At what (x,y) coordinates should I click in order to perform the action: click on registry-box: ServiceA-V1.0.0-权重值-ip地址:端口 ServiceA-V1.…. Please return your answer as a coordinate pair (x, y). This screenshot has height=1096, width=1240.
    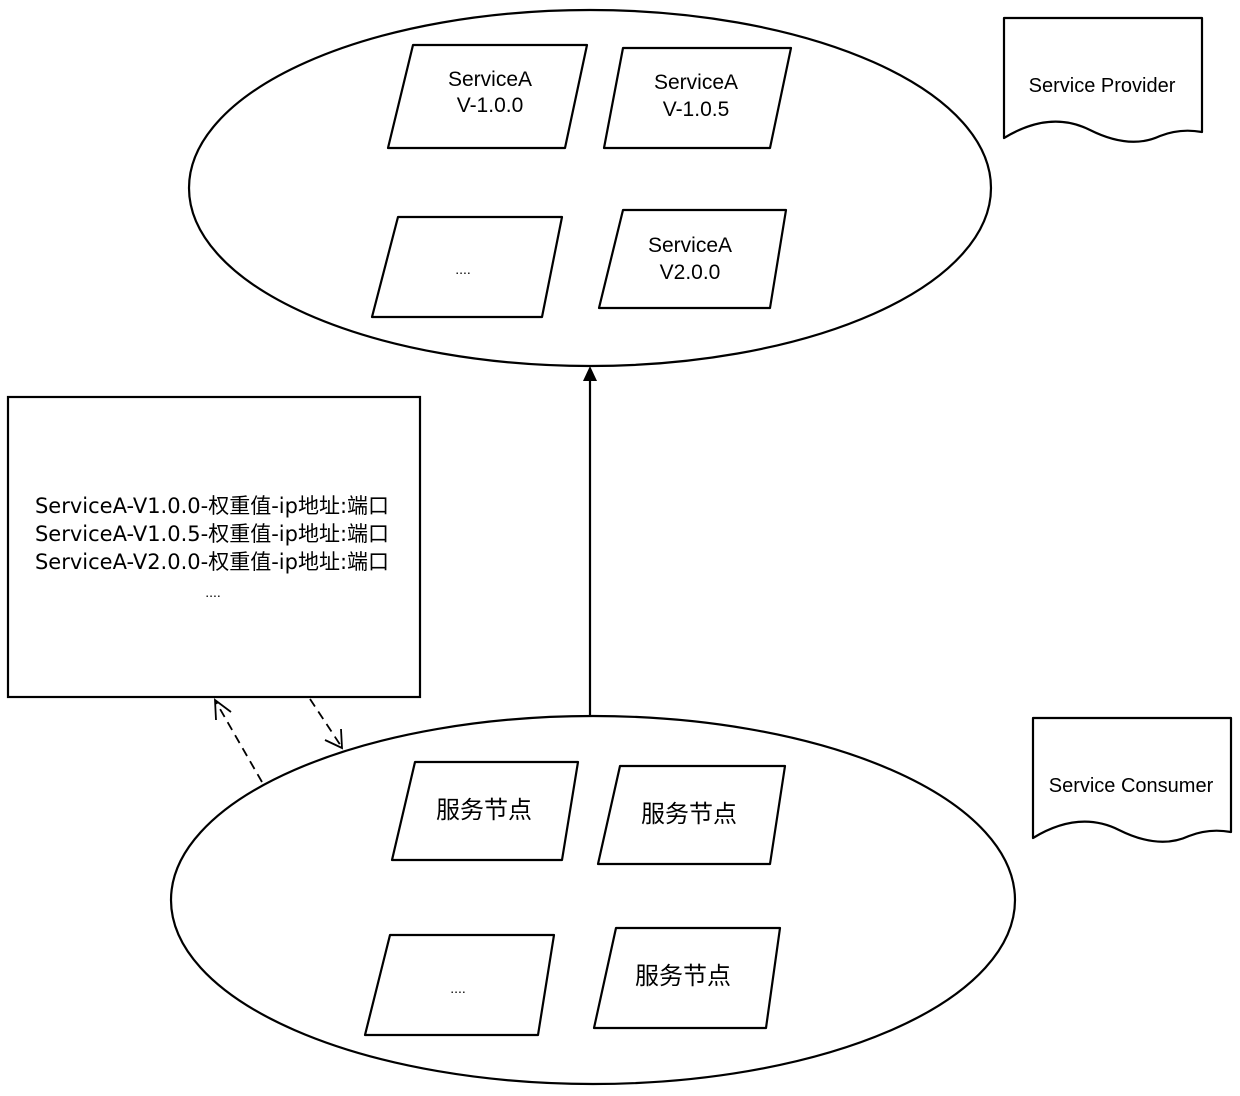
    Looking at the image, I should click on (214, 547).